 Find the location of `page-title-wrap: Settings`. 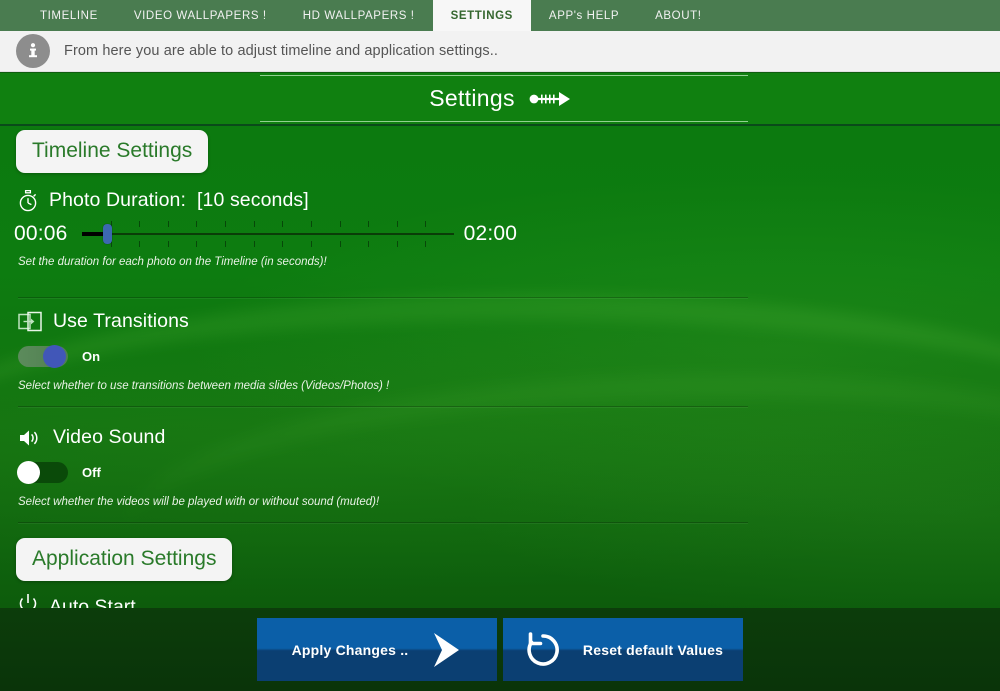

page-title-wrap: Settings is located at coordinates (500, 98).